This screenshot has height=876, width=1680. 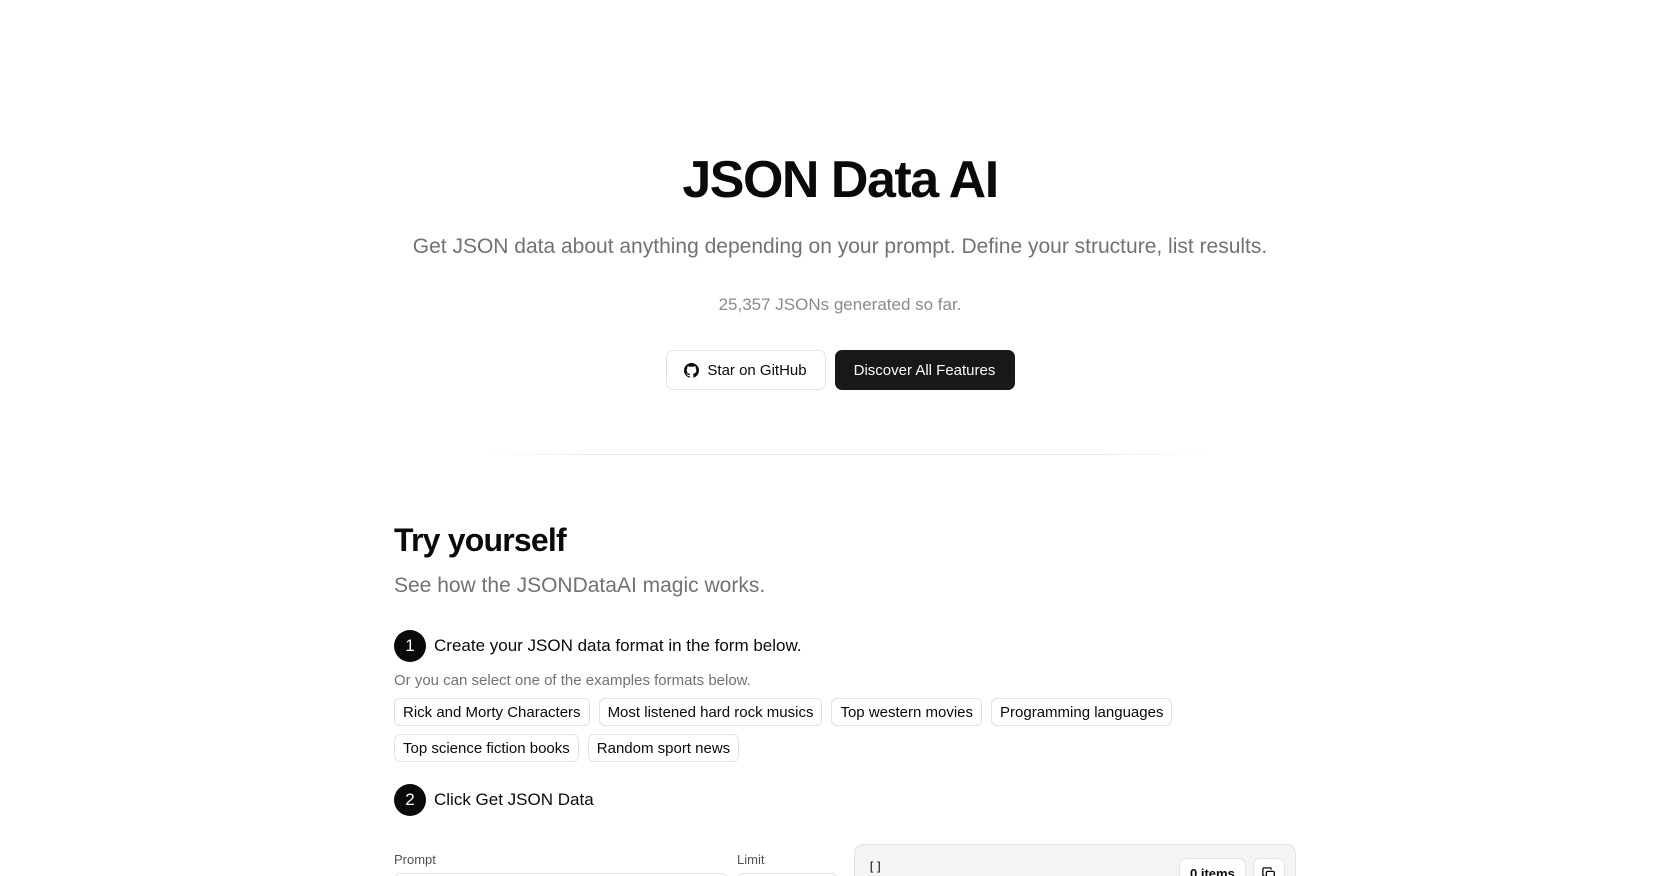 I want to click on page-title: JSON Data AI, so click(x=840, y=180).